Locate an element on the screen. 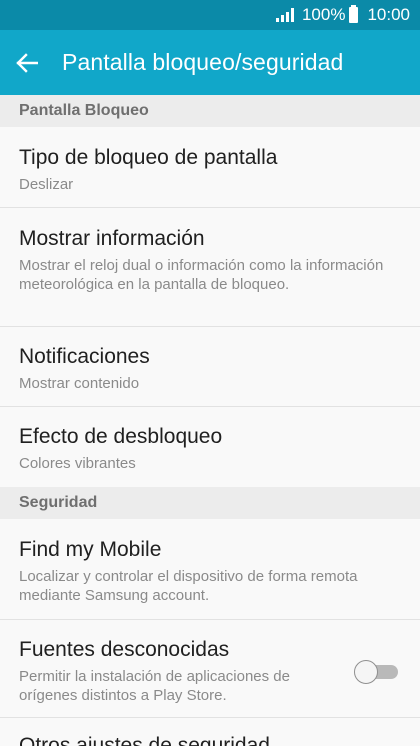 This screenshot has height=746, width=420. item-title: Efecto de desbloqueo is located at coordinates (121, 436).